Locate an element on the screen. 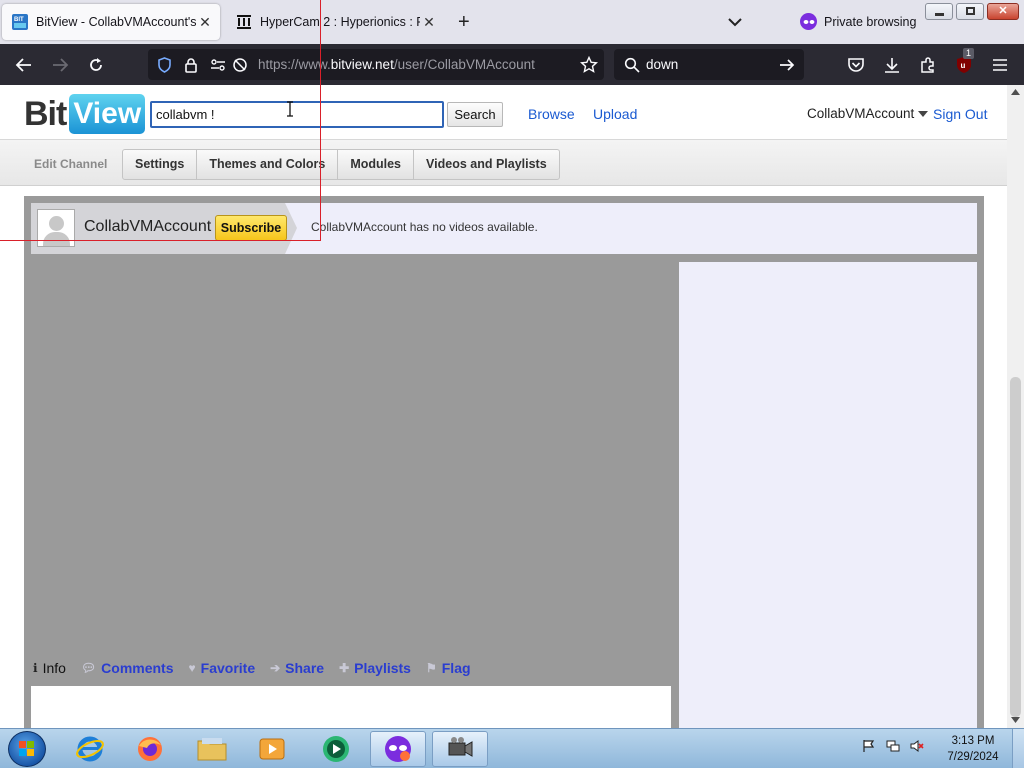 The image size is (1024, 768). tab-info: ℹ Info is located at coordinates (49, 668).